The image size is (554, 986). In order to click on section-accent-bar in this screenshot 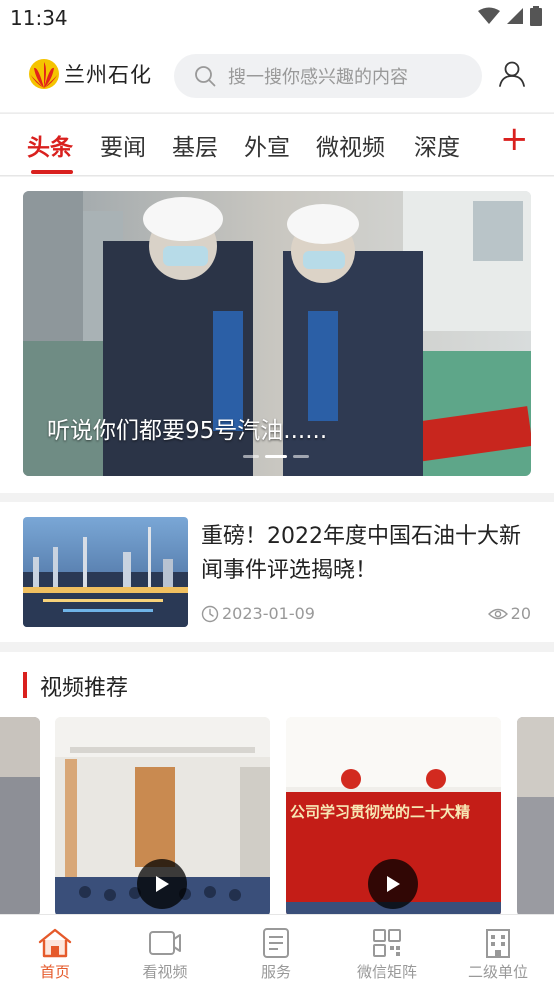, I will do `click(25, 685)`.